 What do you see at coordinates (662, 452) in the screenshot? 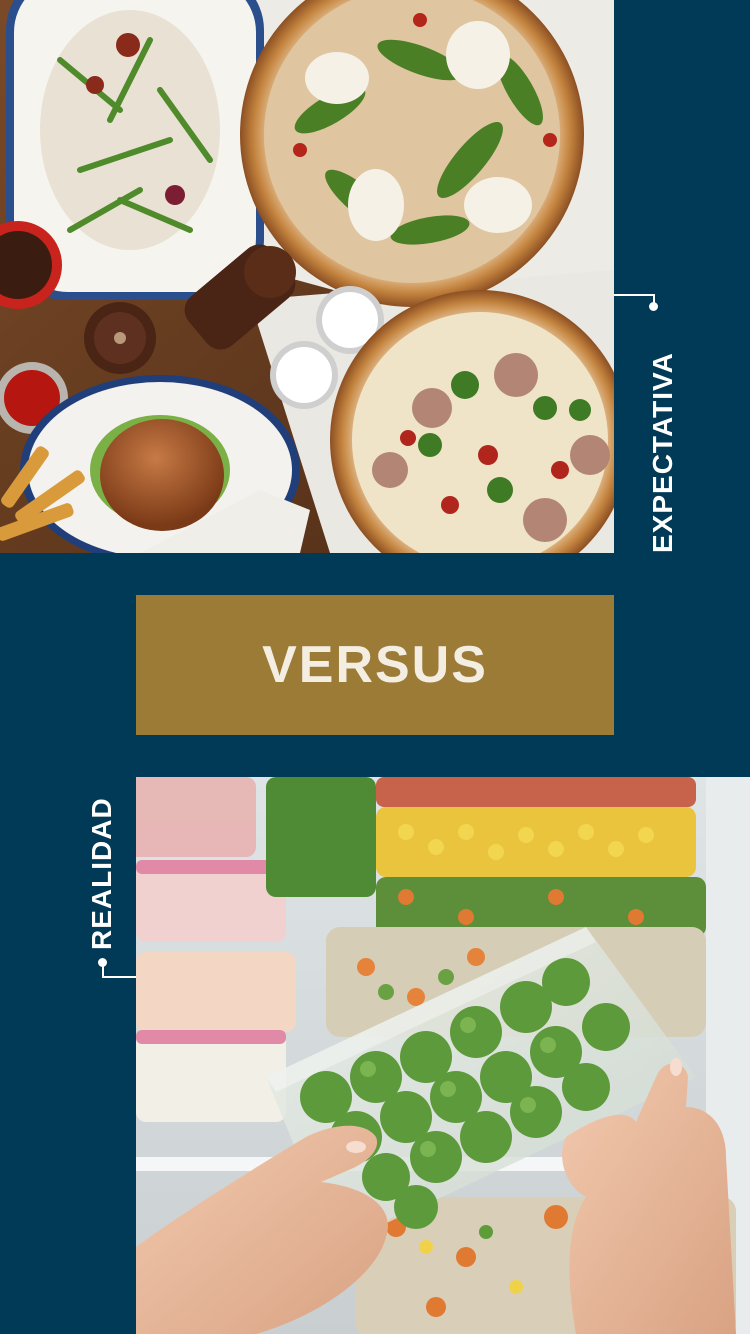
I see `expectation-label: EXPECTATIVA` at bounding box center [662, 452].